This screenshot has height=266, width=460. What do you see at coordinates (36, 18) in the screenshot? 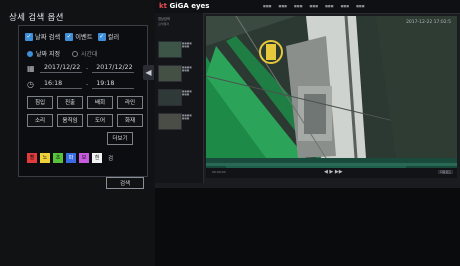
I see `panel-title: 상세 검색 옵션` at bounding box center [36, 18].